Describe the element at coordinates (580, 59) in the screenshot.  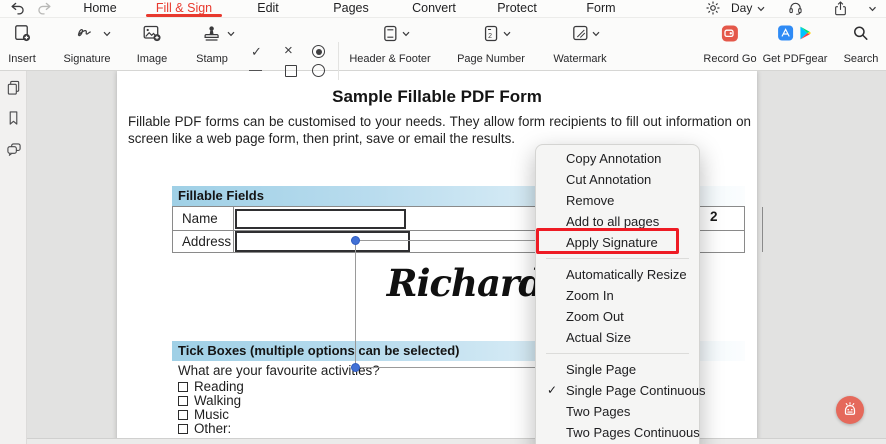
I see `watermark-label: Watermark` at that location.